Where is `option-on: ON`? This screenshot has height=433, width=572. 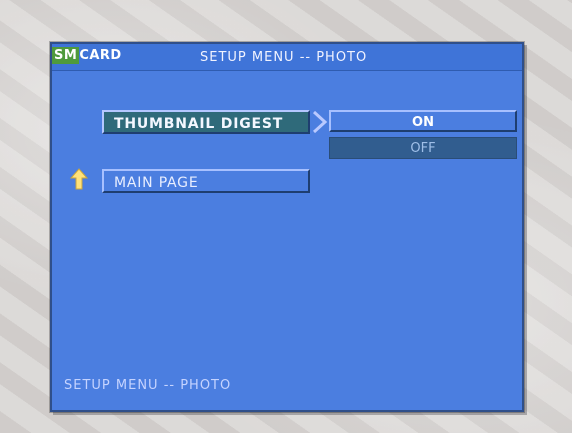 option-on: ON is located at coordinates (423, 121).